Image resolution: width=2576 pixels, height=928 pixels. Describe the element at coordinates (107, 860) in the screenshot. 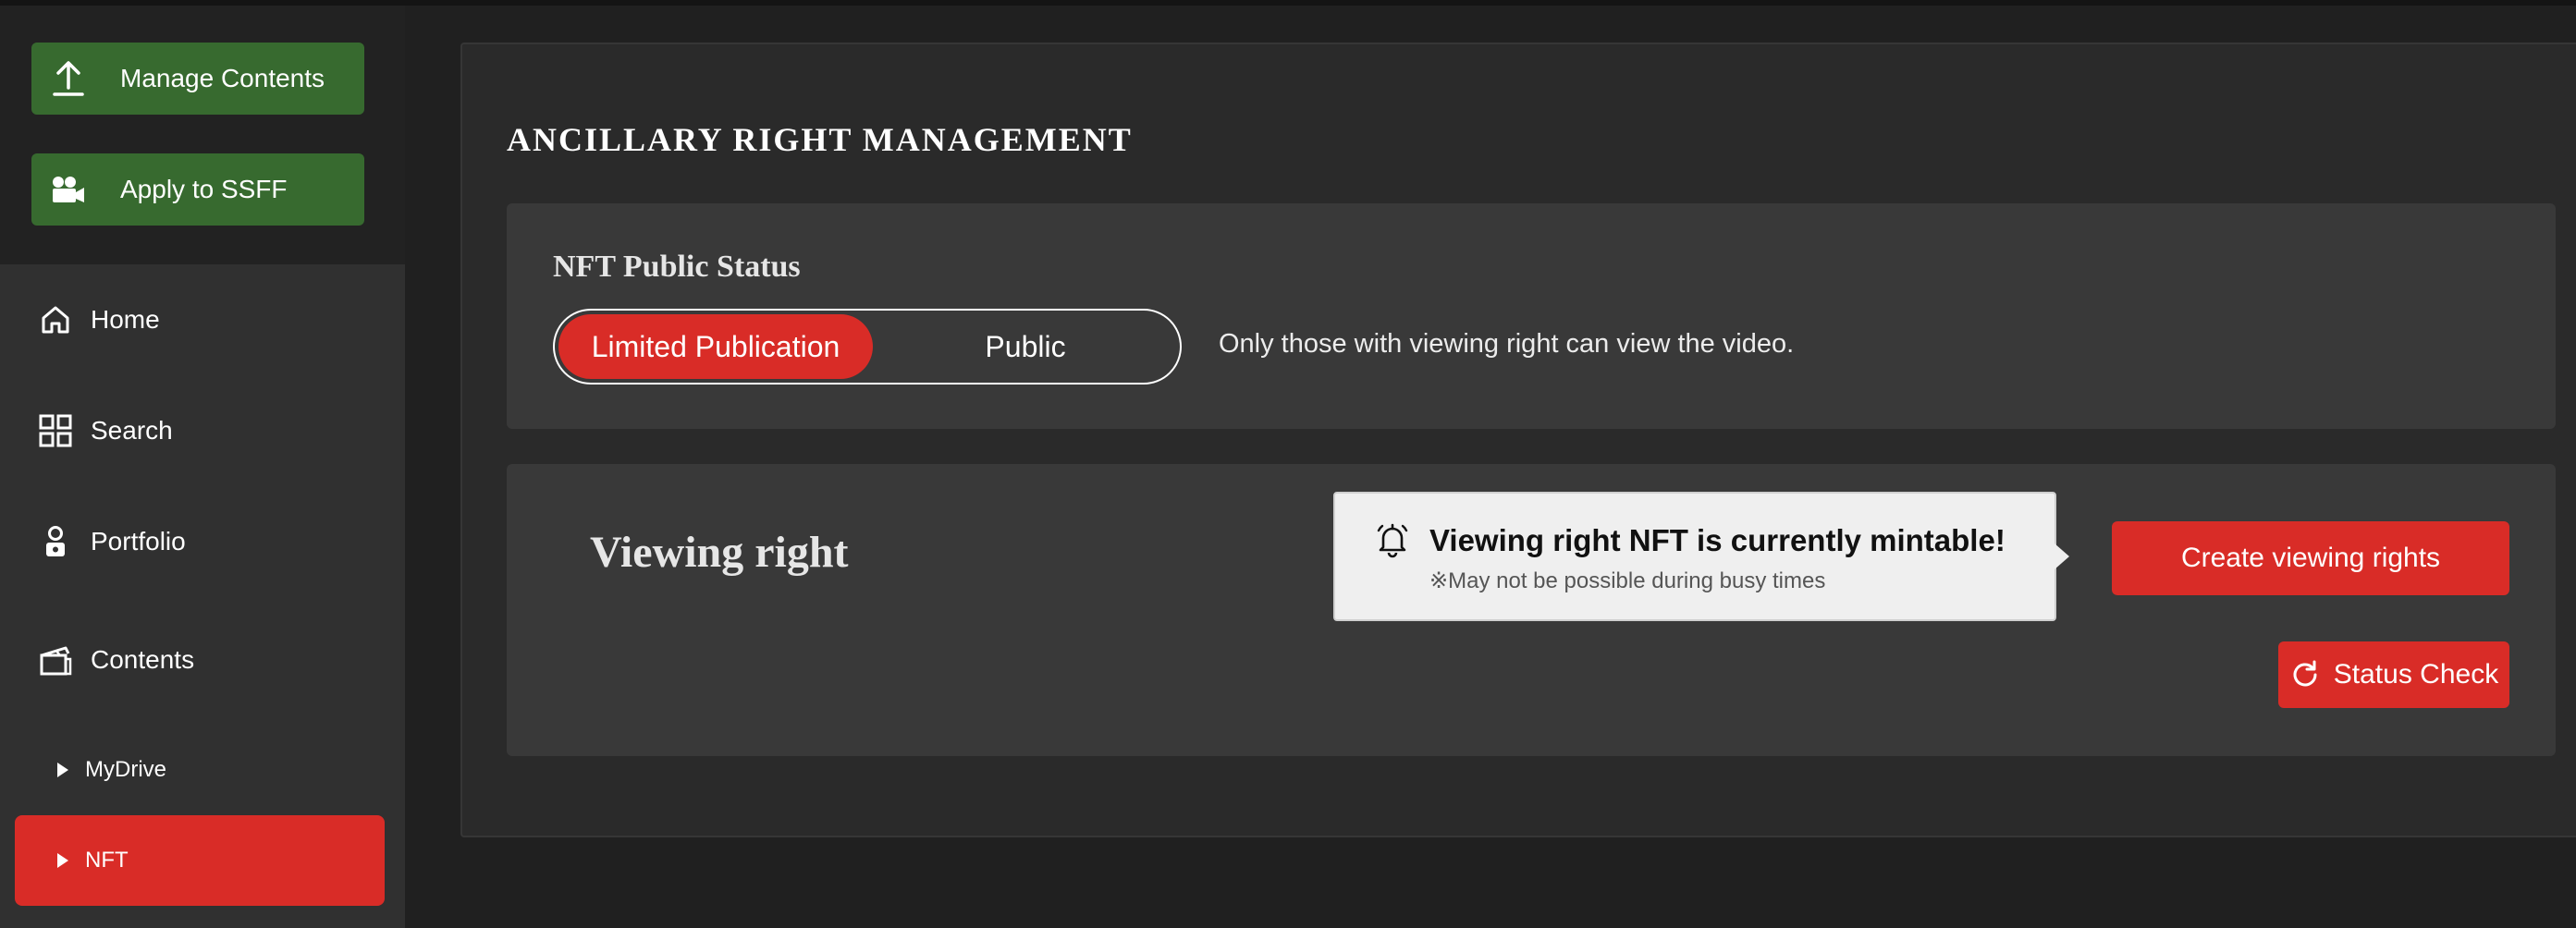

I see `sidebar-item-nft-label: NFT` at that location.